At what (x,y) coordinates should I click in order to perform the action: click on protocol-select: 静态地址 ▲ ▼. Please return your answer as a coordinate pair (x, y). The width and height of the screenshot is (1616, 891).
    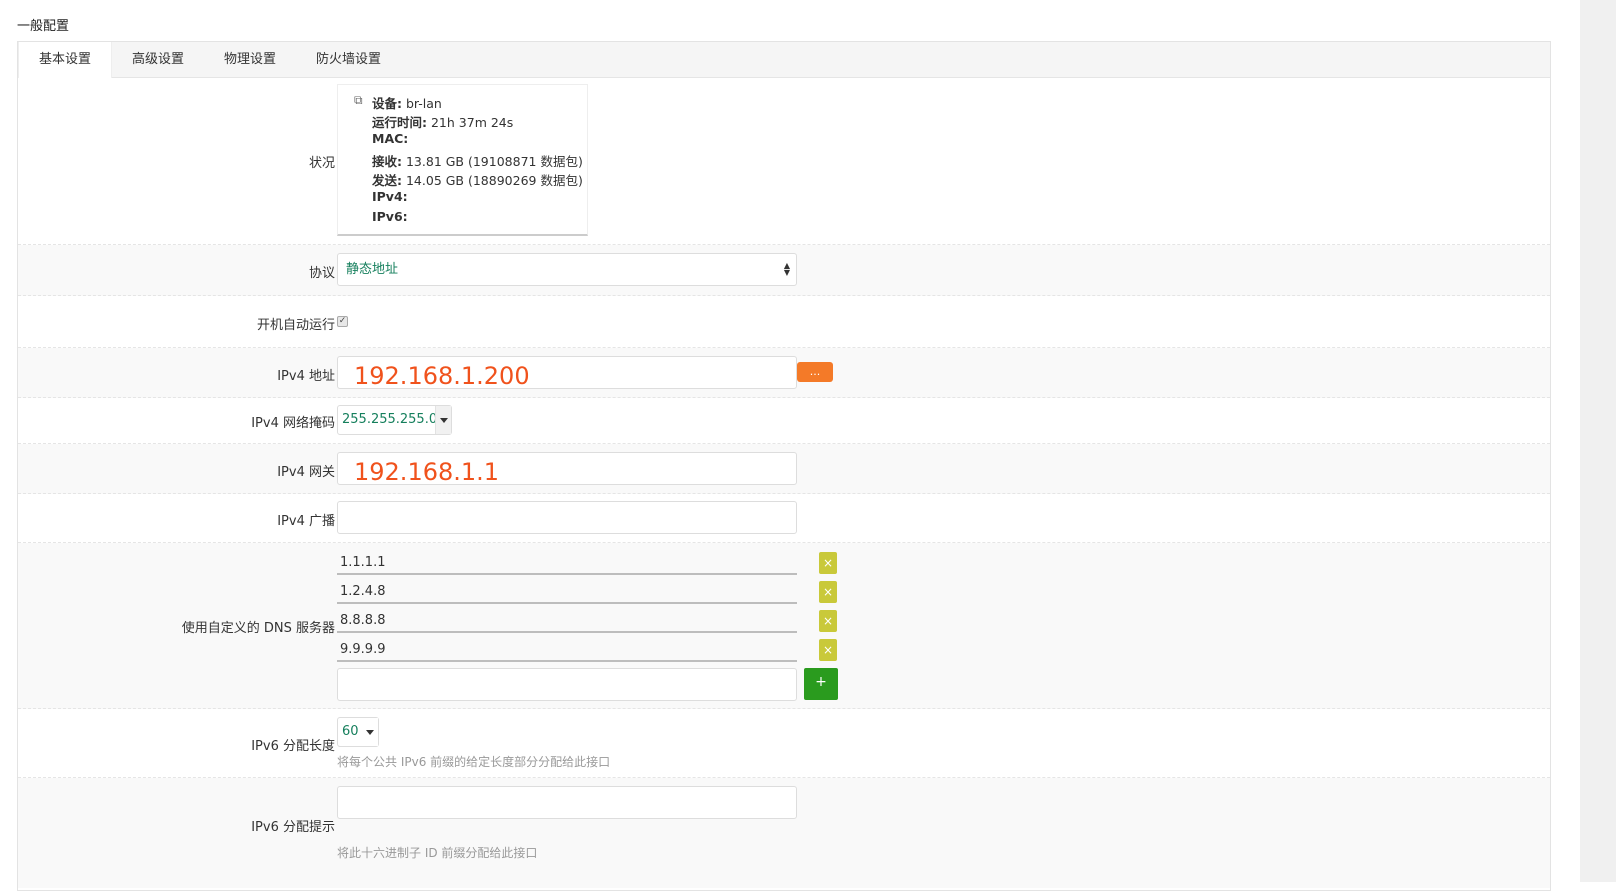
    Looking at the image, I should click on (567, 269).